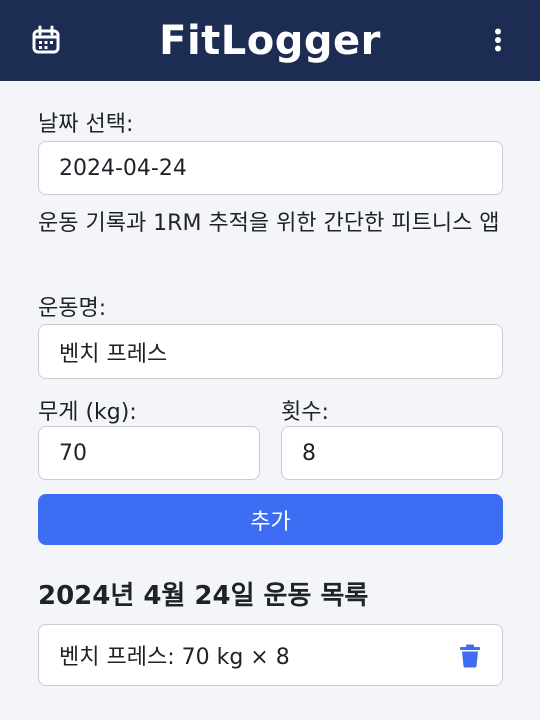 Image resolution: width=540 pixels, height=720 pixels. What do you see at coordinates (392, 453) in the screenshot?
I see `reps-input: 8` at bounding box center [392, 453].